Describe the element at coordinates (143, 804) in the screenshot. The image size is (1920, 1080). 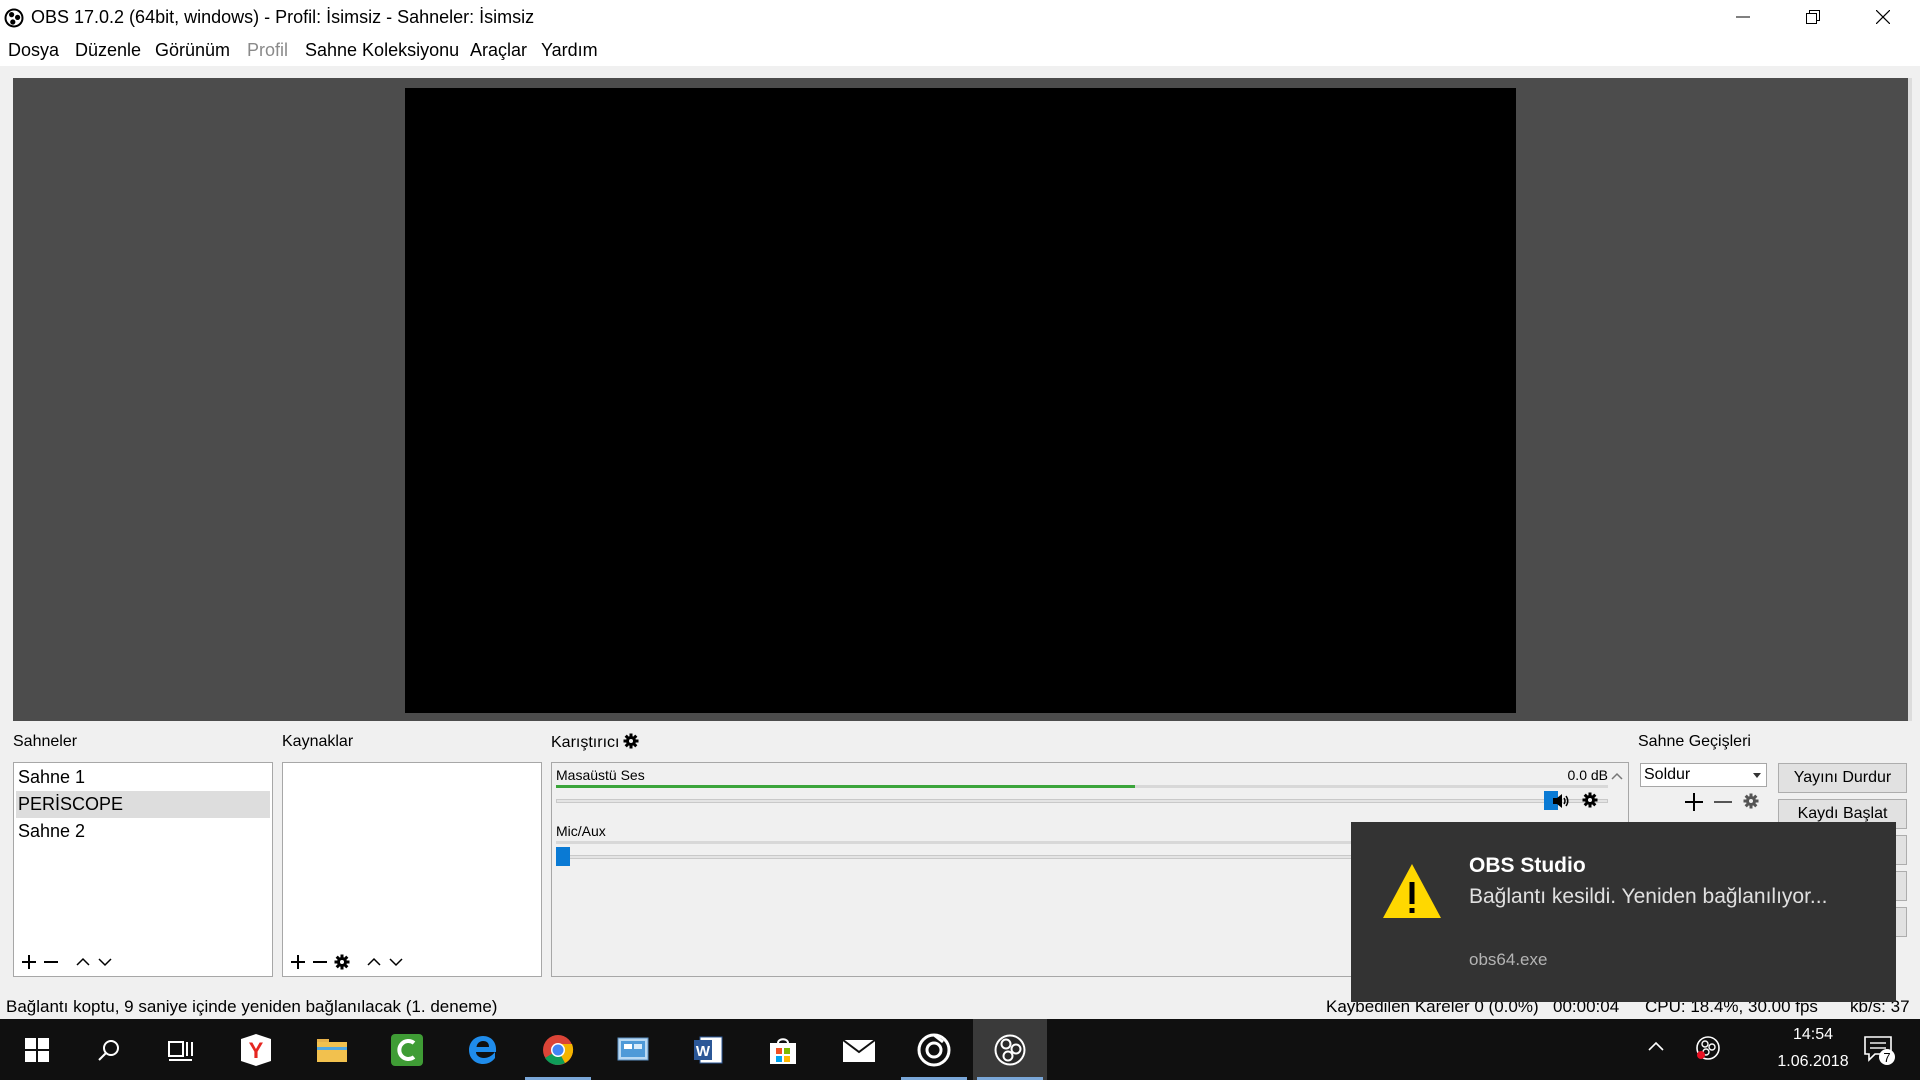
I see `scene-item-selected: PERİSCOPE` at that location.